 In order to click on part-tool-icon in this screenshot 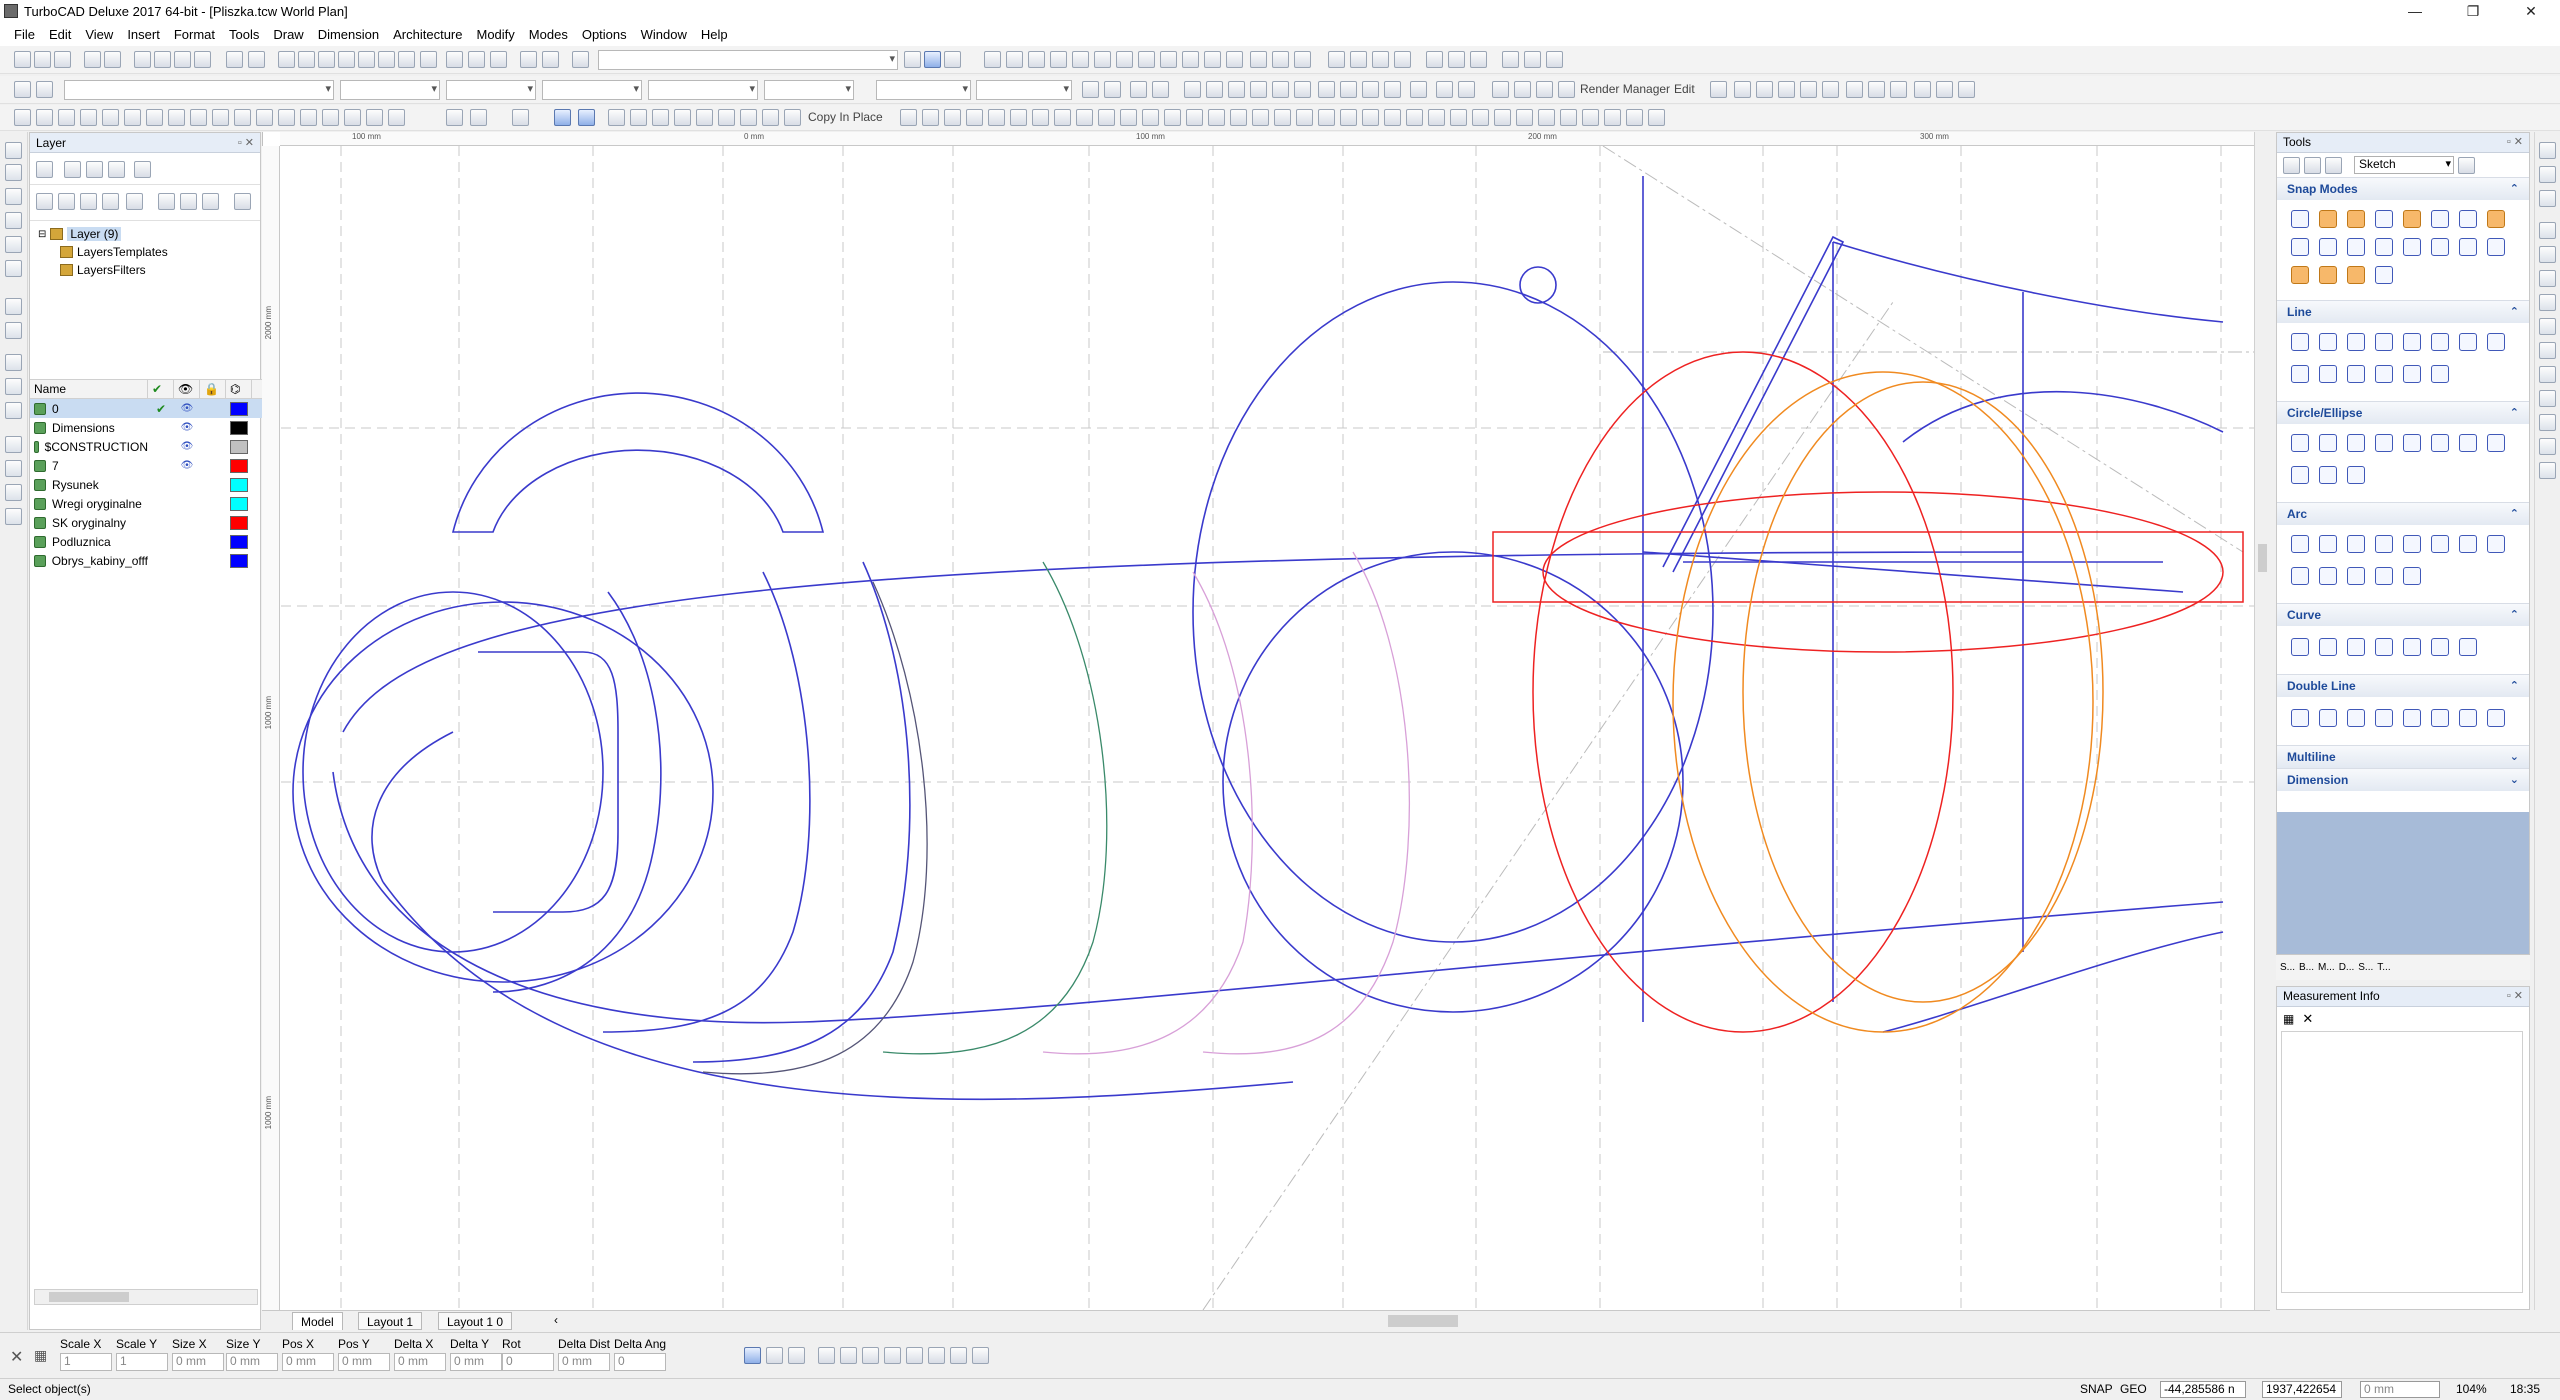, I will do `click(13, 410)`.